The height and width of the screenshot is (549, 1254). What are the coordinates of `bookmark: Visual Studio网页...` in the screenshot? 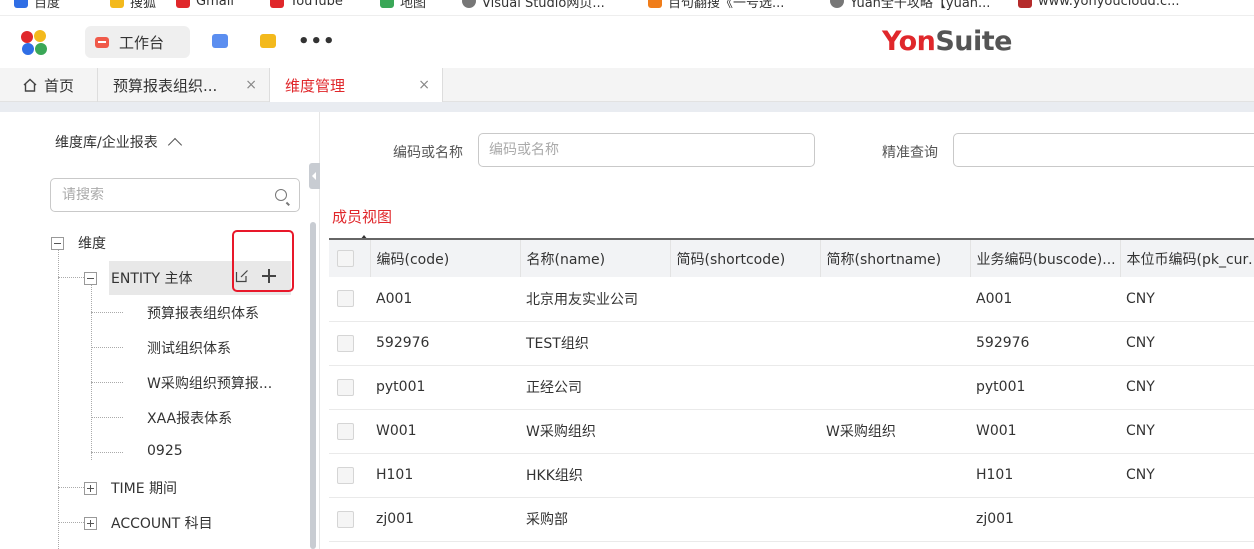 It's located at (533, 5).